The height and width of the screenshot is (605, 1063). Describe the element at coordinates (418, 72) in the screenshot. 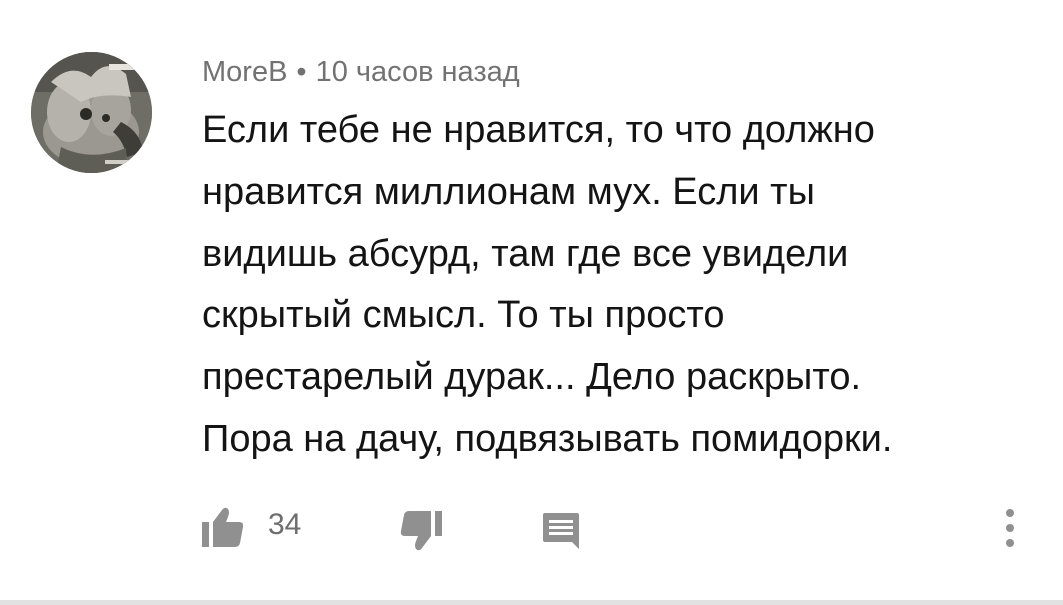

I see `comment-timestamp: 10 часов назад` at that location.